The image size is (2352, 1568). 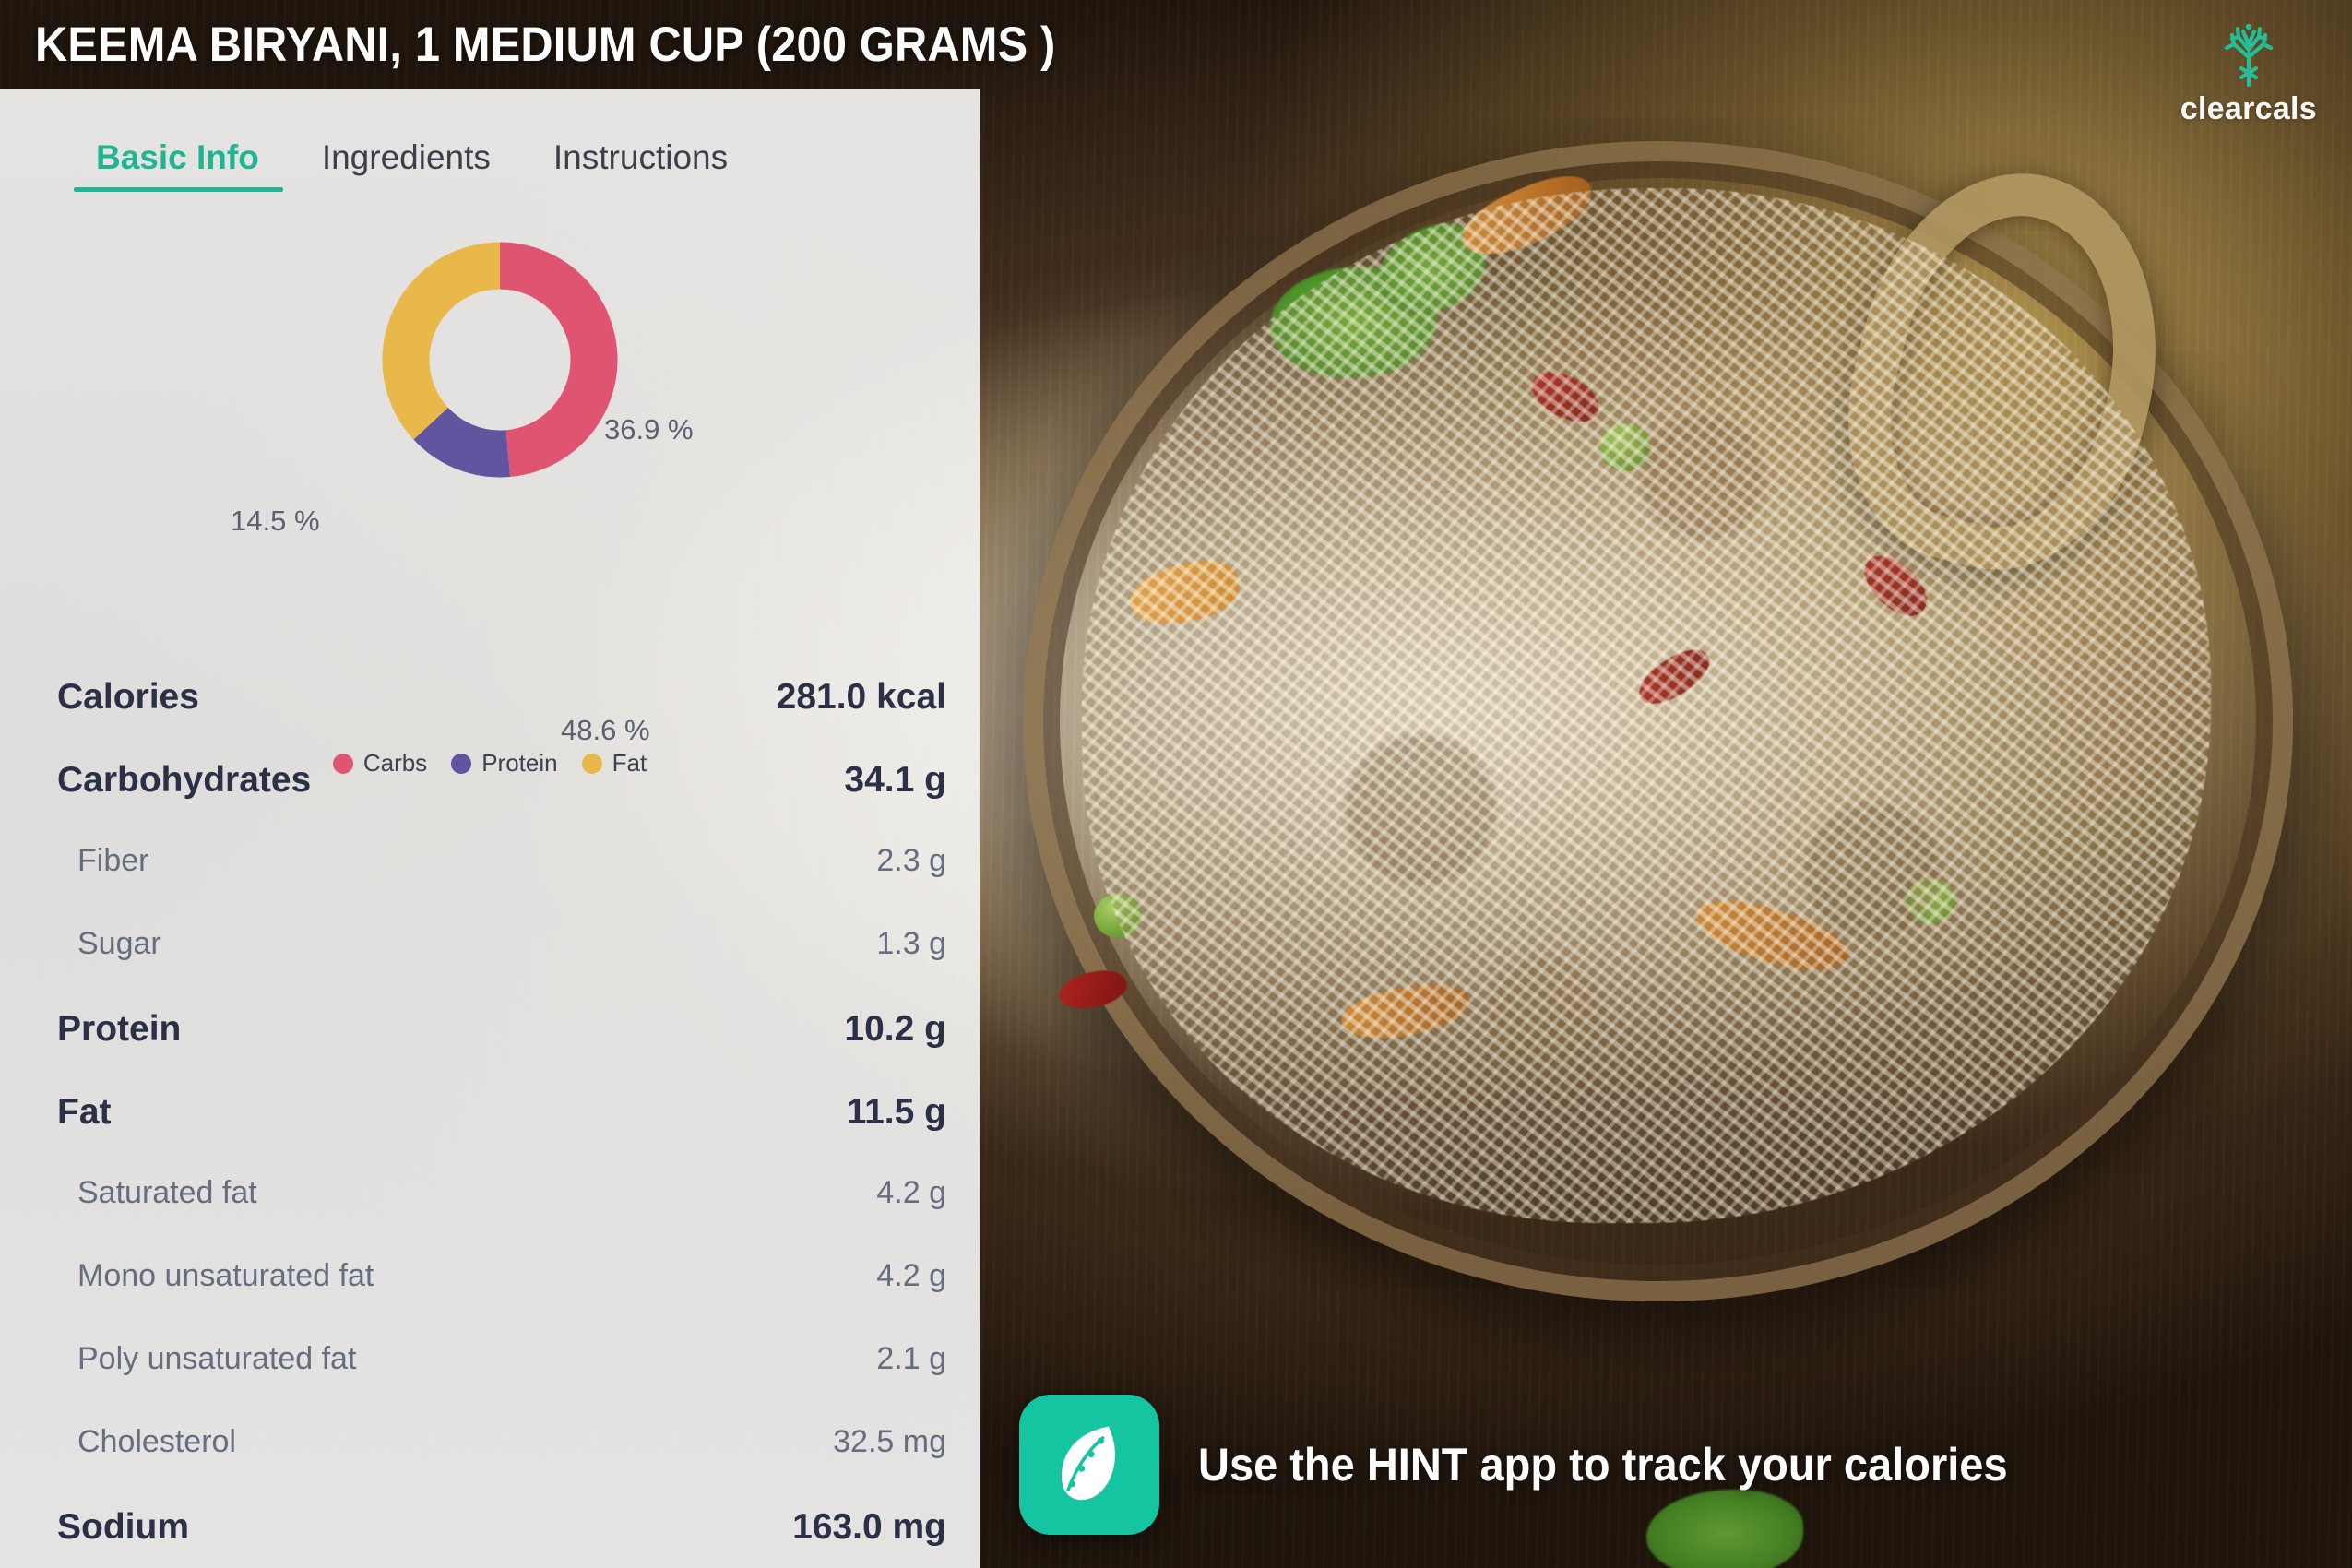 I want to click on brand-watermark: clearcals, so click(x=2248, y=72).